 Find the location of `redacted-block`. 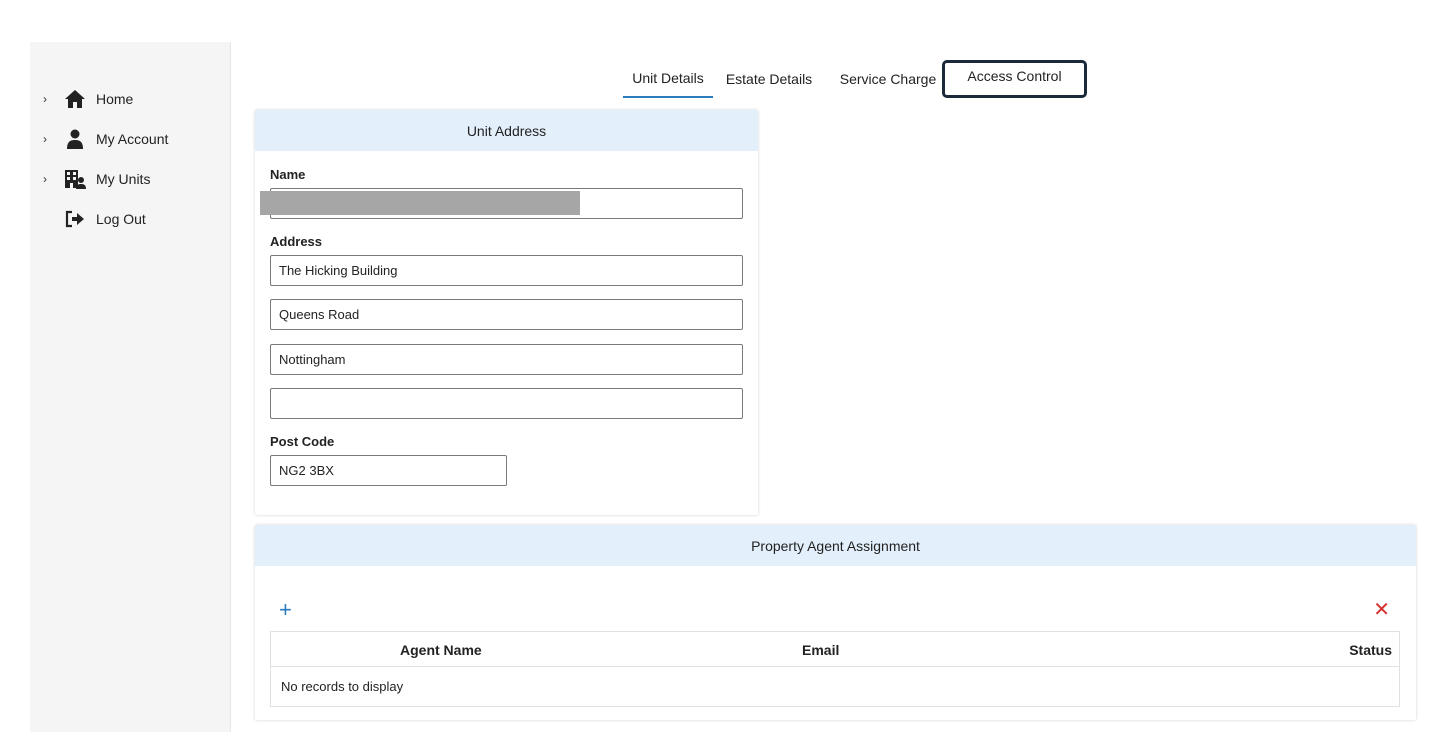

redacted-block is located at coordinates (420, 203).